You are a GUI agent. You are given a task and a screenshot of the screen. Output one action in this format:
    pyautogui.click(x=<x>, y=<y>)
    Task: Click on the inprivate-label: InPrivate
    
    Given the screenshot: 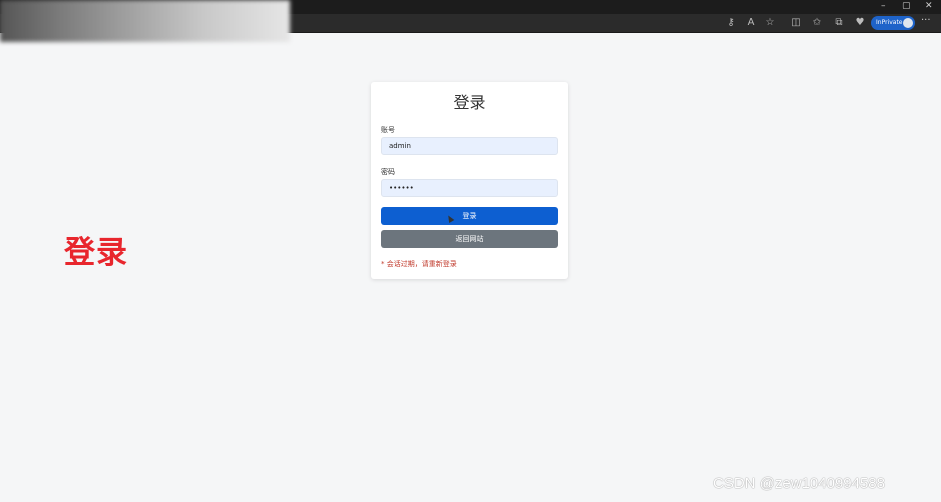 What is the action you would take?
    pyautogui.click(x=889, y=22)
    